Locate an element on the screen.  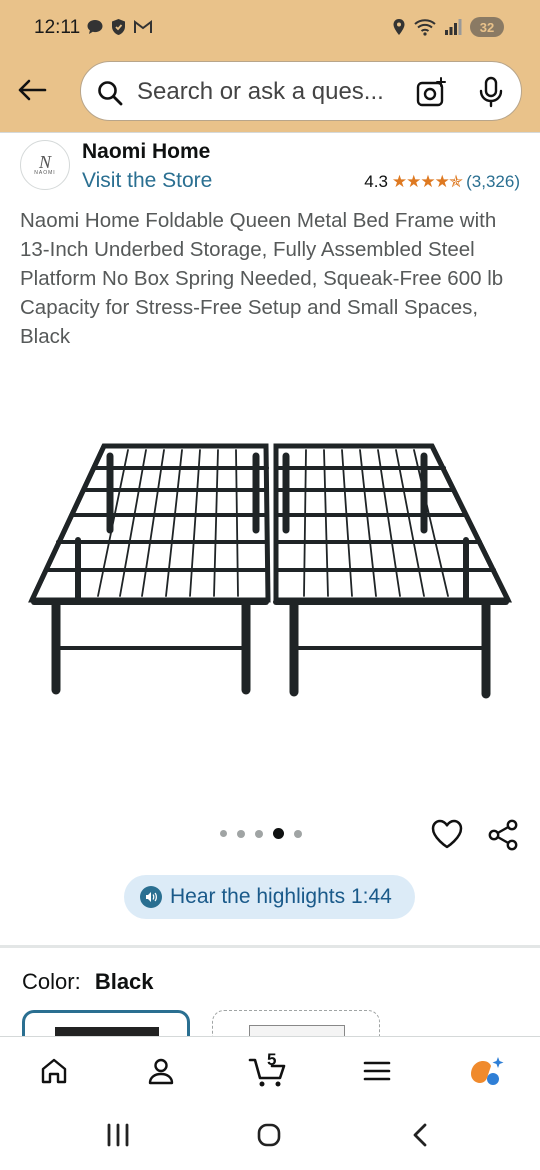
store-logo: N NAOMI is located at coordinates (45, 165).